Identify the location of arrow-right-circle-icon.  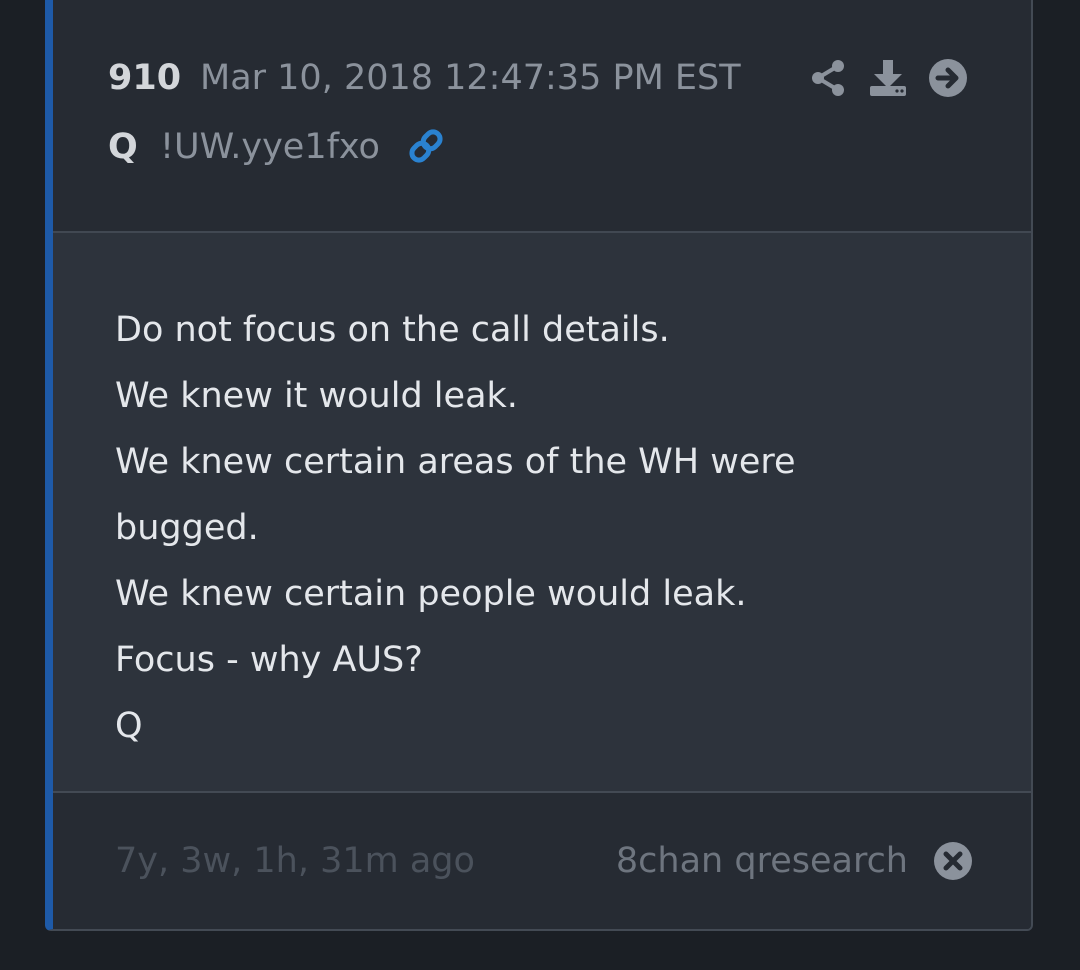
(948, 78).